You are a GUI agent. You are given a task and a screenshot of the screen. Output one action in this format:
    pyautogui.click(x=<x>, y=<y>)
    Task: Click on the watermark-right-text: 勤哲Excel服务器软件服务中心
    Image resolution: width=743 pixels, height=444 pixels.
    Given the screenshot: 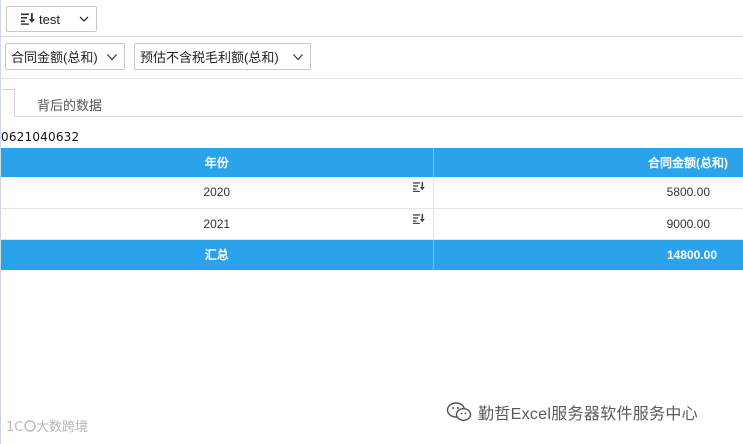 What is the action you would take?
    pyautogui.click(x=588, y=414)
    